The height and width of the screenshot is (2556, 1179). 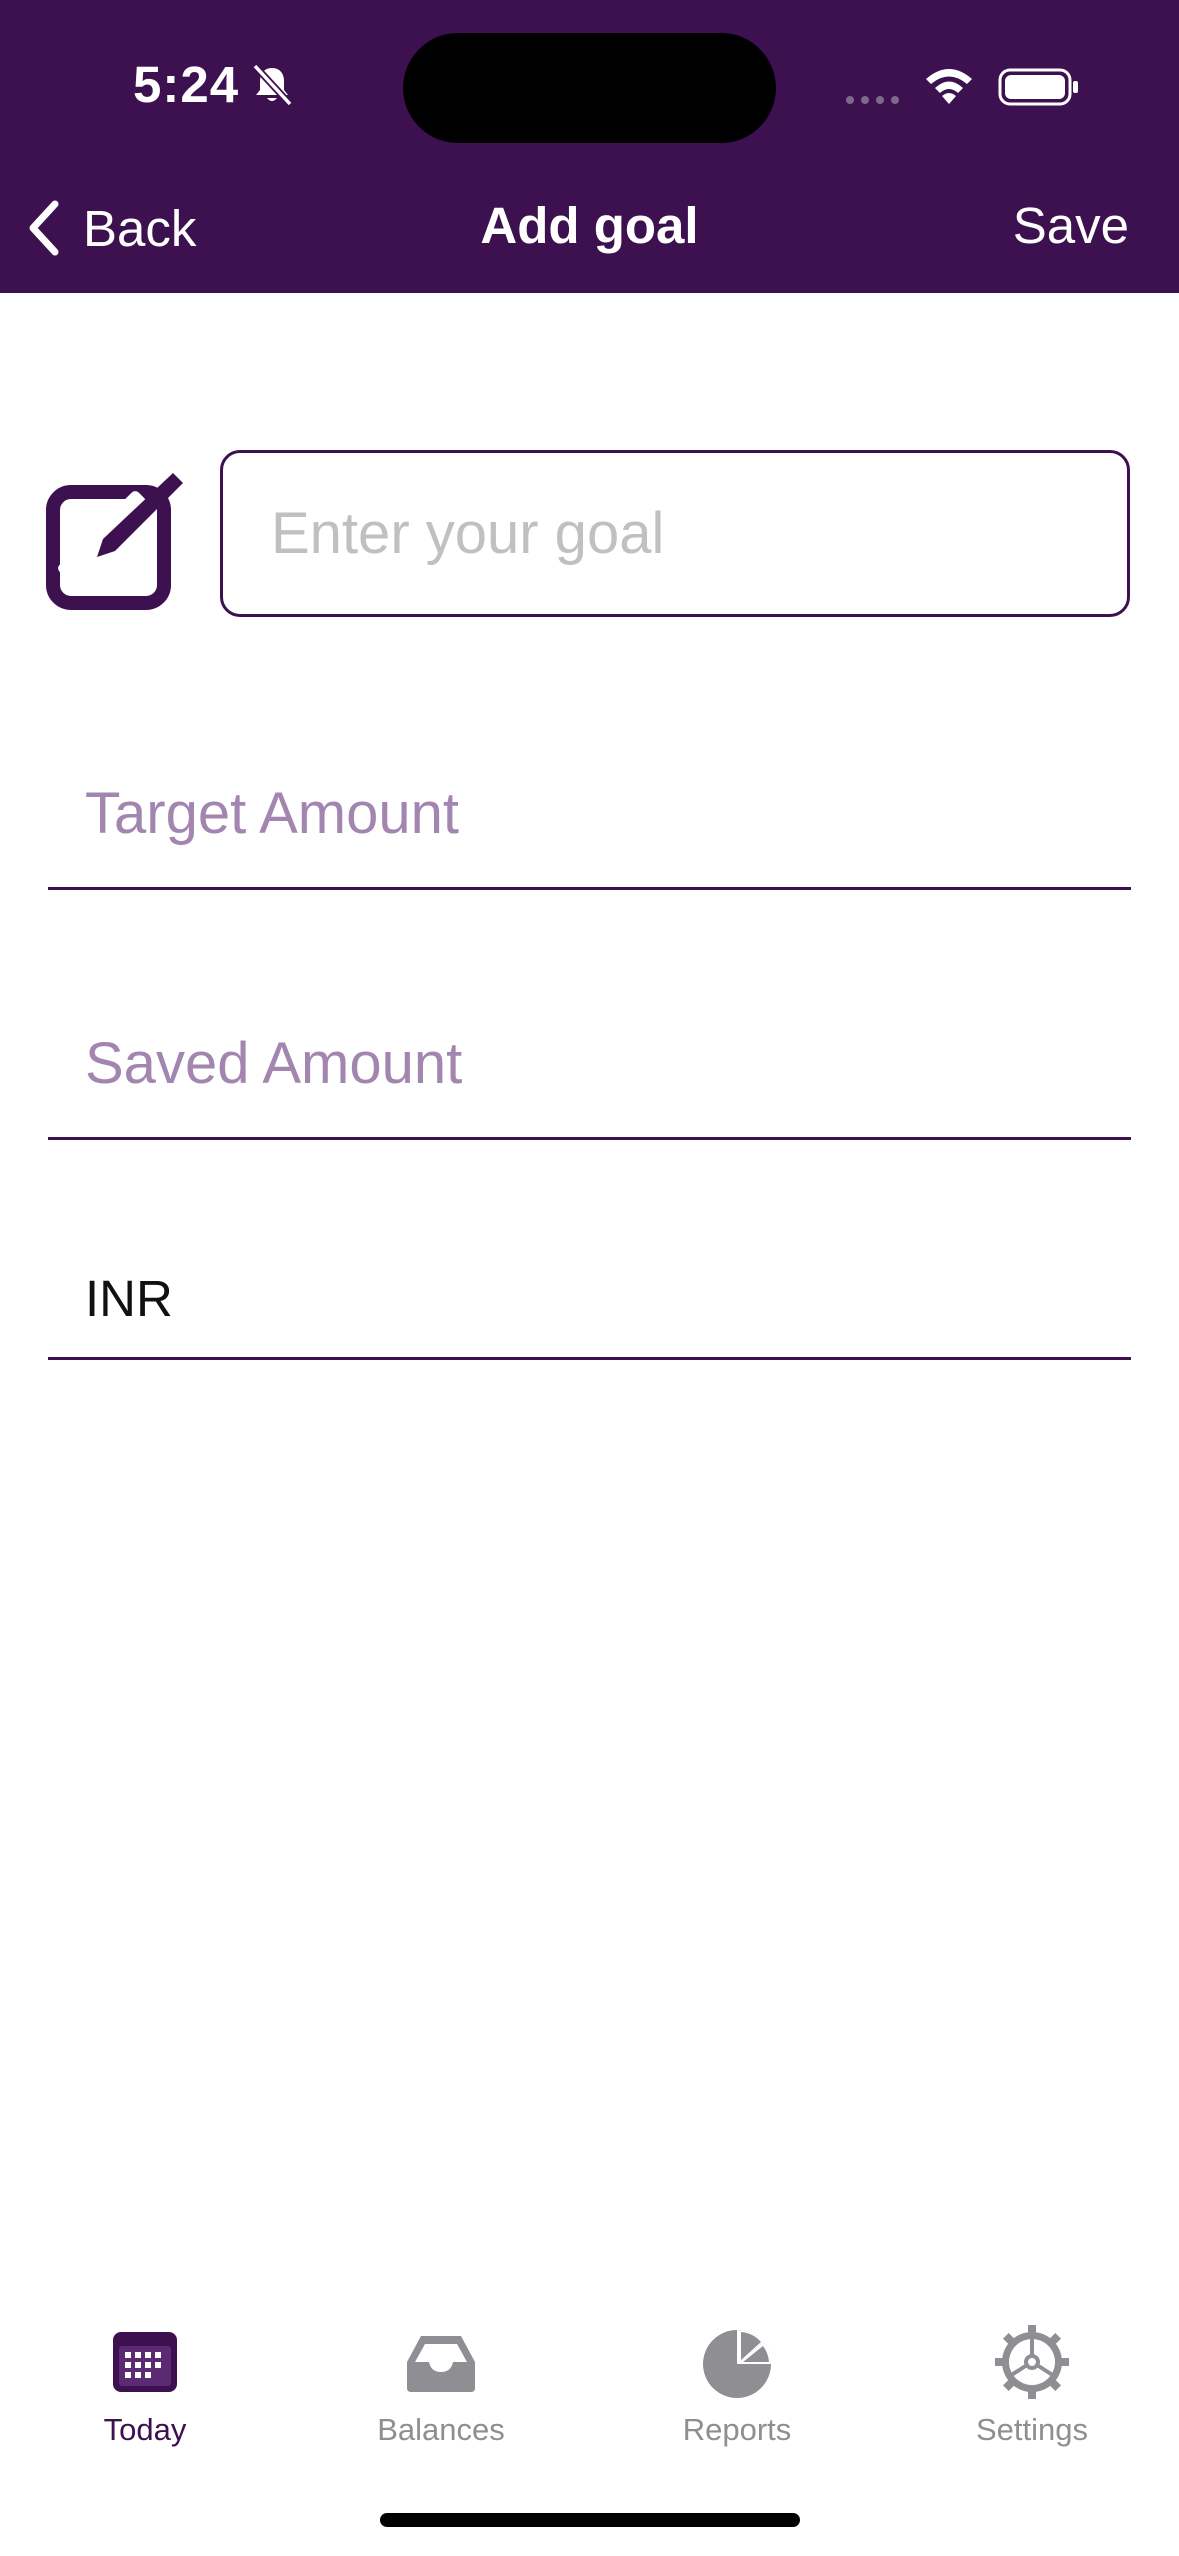 What do you see at coordinates (589, 225) in the screenshot?
I see `page-title: Add goal` at bounding box center [589, 225].